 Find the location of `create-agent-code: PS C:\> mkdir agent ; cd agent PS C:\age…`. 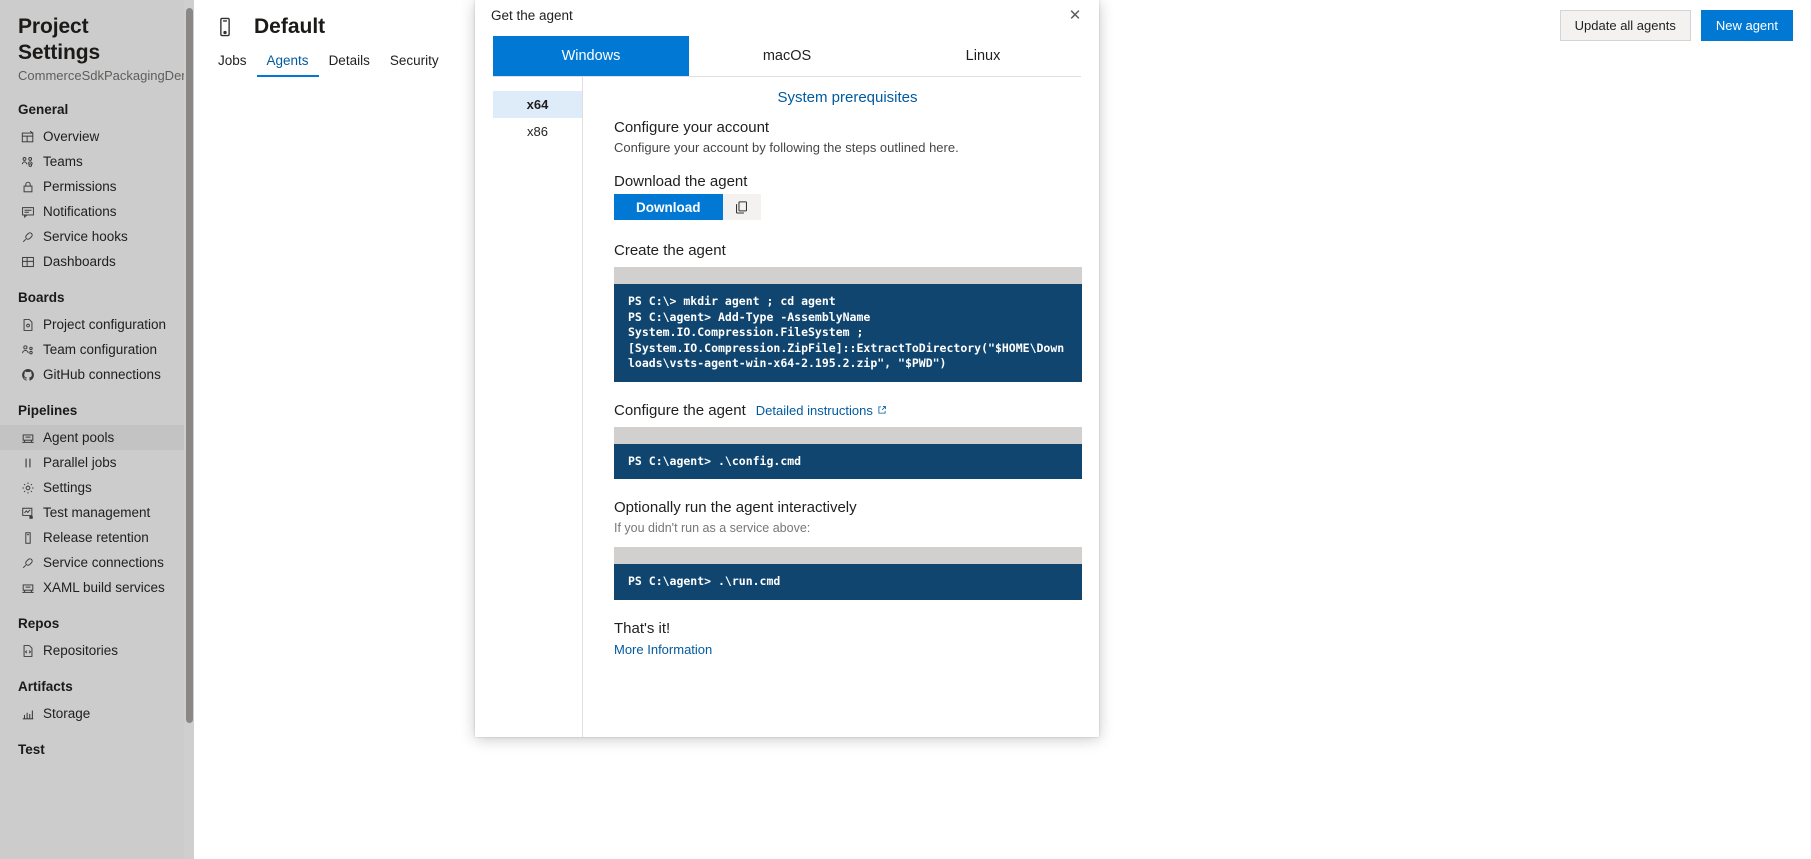

create-agent-code: PS C:\> mkdir agent ; cd agent PS C:\age… is located at coordinates (848, 333).